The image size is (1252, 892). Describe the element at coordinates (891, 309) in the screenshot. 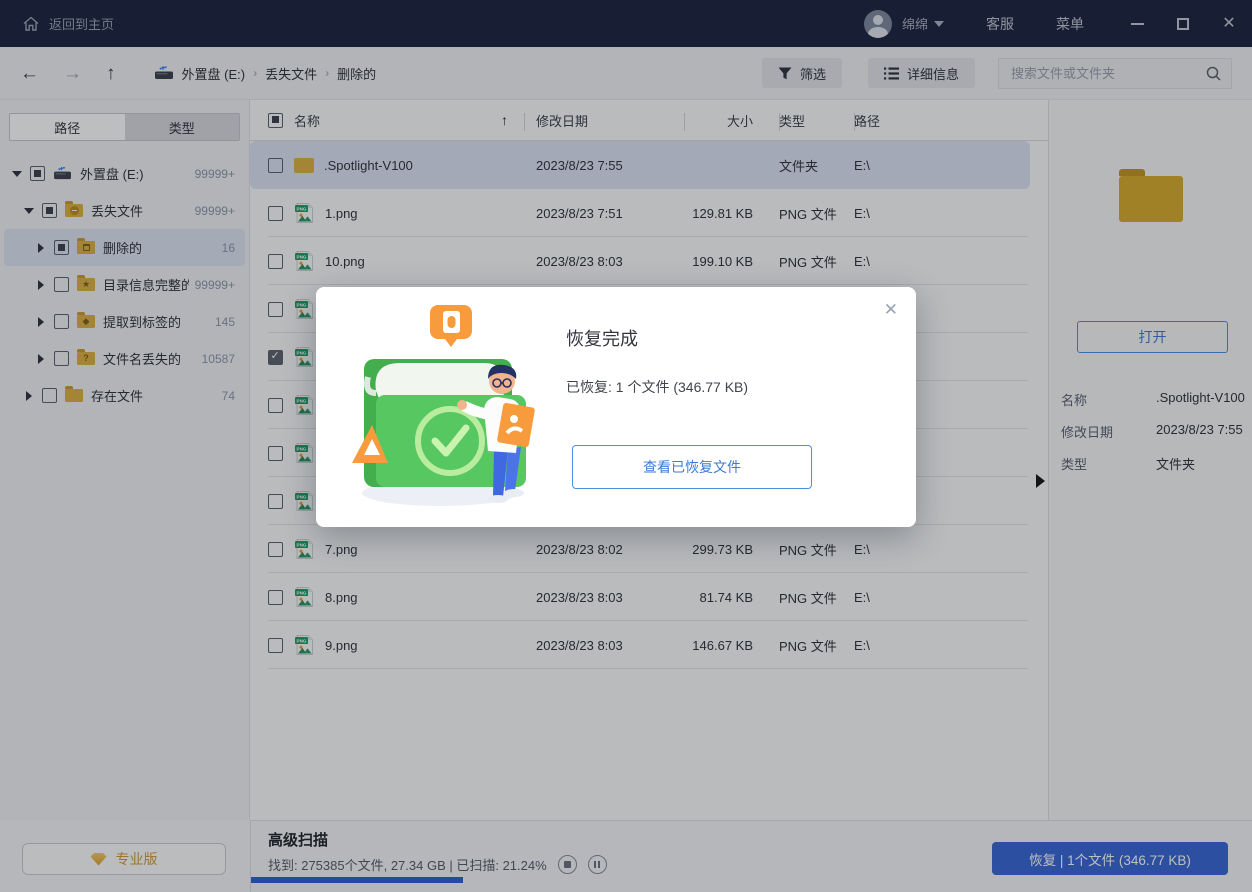

I see `dialog-close-icon: ✕` at that location.